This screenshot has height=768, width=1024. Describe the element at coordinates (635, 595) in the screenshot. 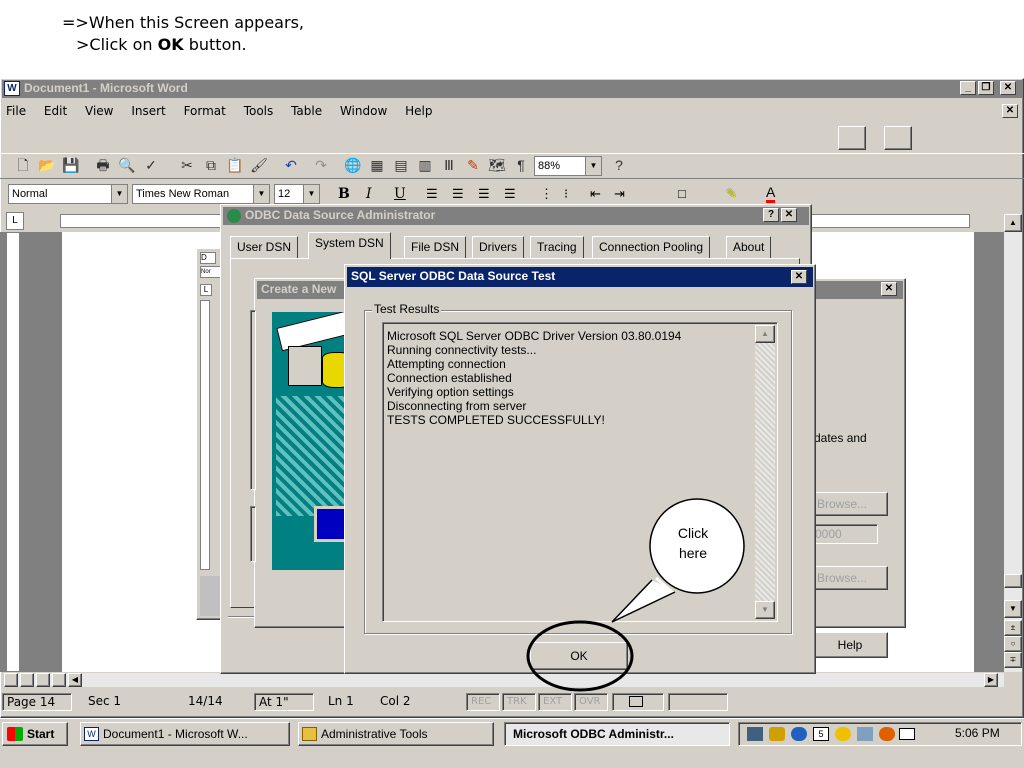

I see `callout-overlay: Click here` at that location.